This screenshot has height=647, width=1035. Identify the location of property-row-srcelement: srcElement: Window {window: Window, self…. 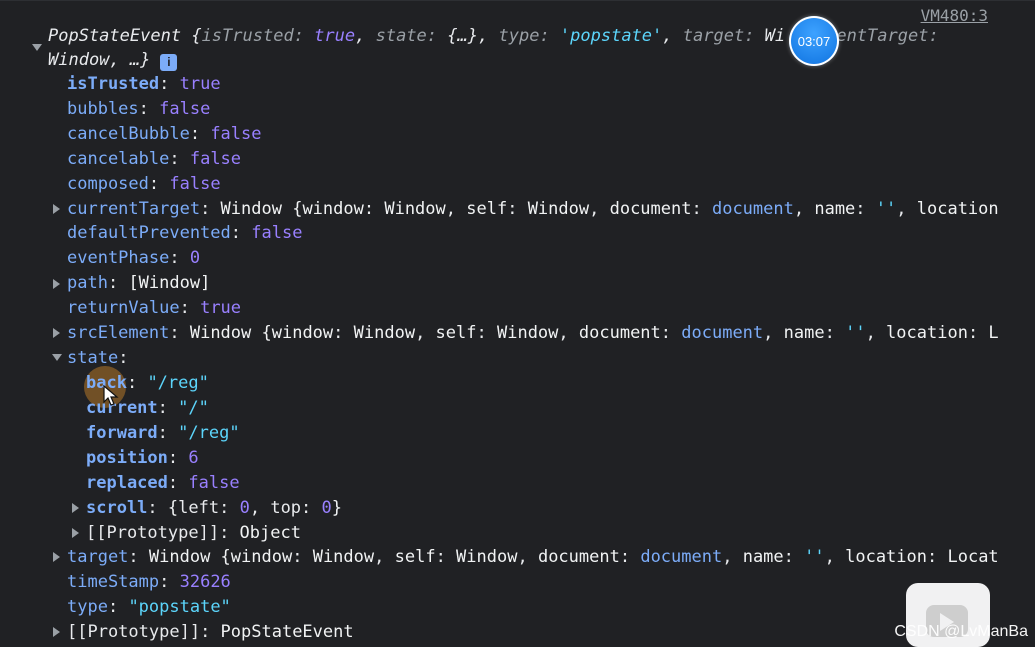
(534, 333).